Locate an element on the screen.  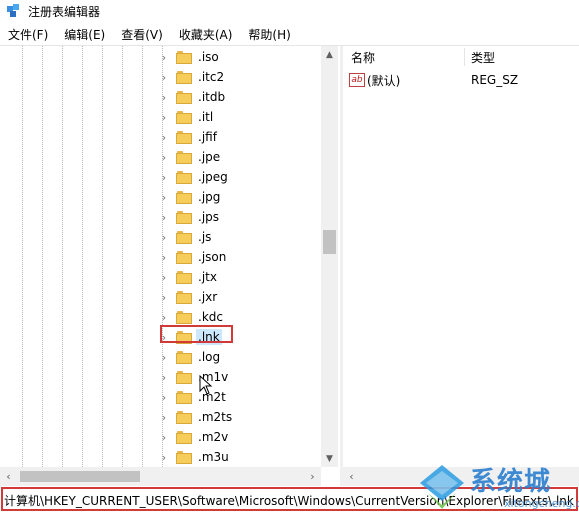
tree-item: › .jfif is located at coordinates (238, 137).